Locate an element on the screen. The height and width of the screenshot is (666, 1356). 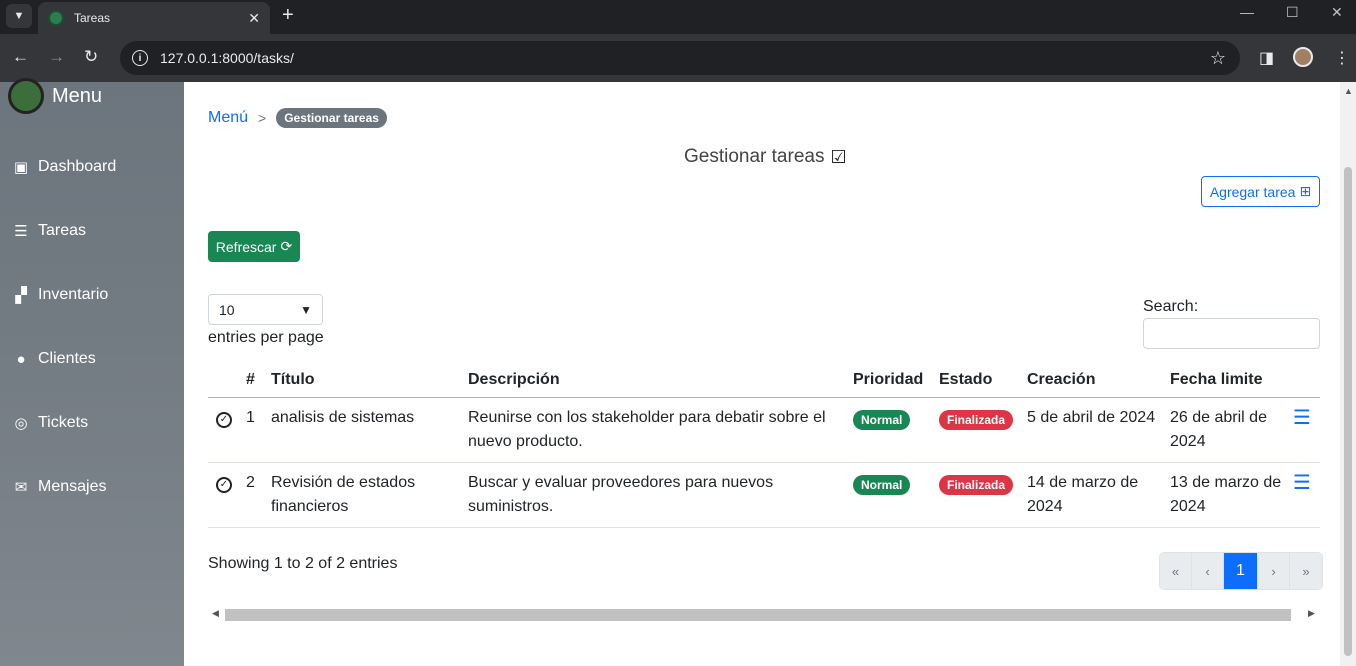
col-header-deadline: Fecha limite is located at coordinates (1227, 380).